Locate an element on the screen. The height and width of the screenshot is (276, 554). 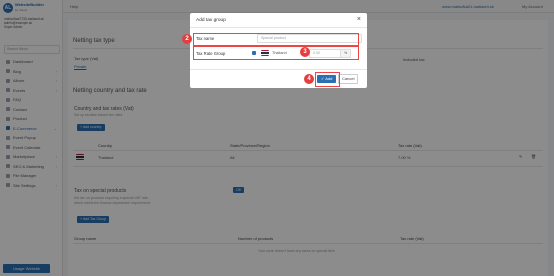
highlight-tax-name is located at coordinates (276, 39).